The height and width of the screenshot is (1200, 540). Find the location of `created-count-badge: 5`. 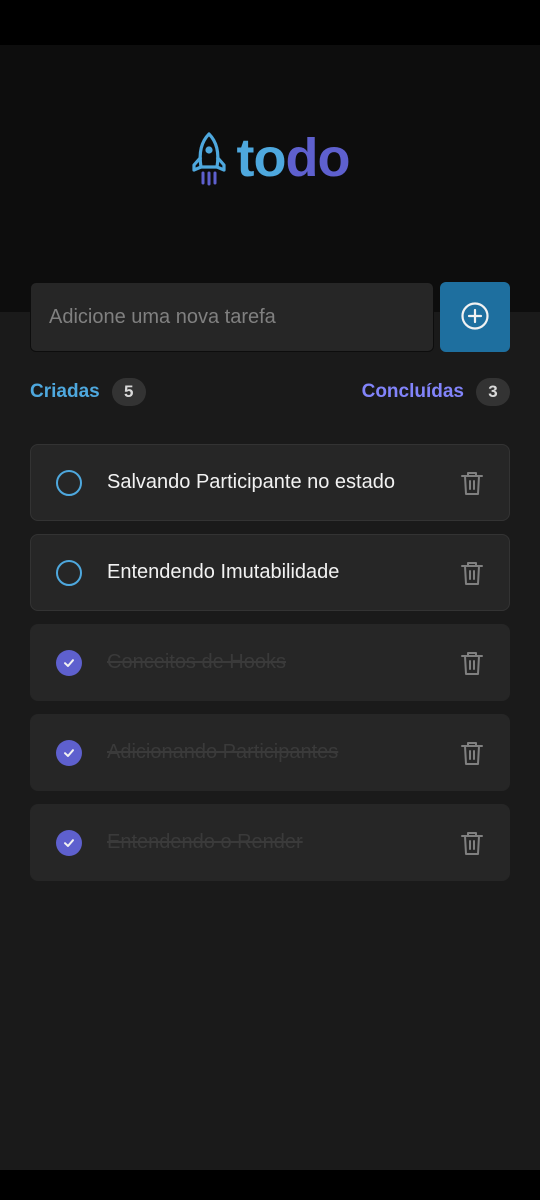

created-count-badge: 5 is located at coordinates (128, 392).